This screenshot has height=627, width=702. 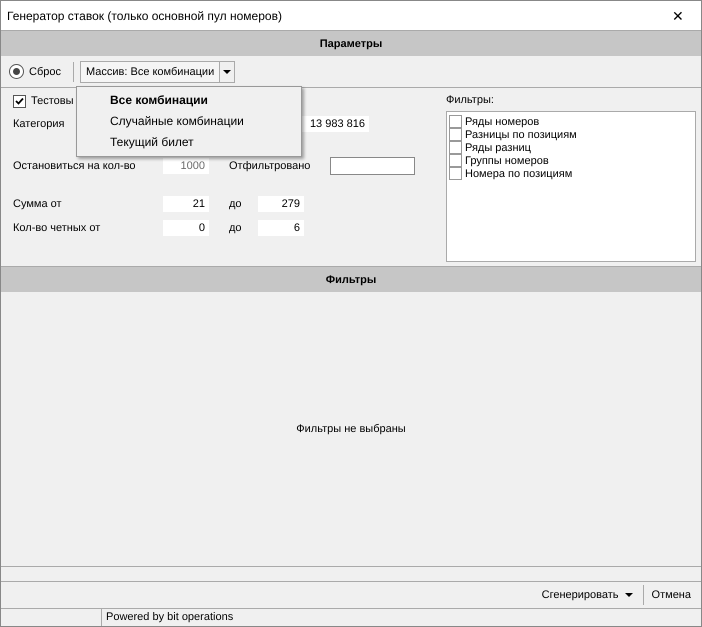 I want to click on field-label: Кол-во четных от, so click(x=56, y=228).